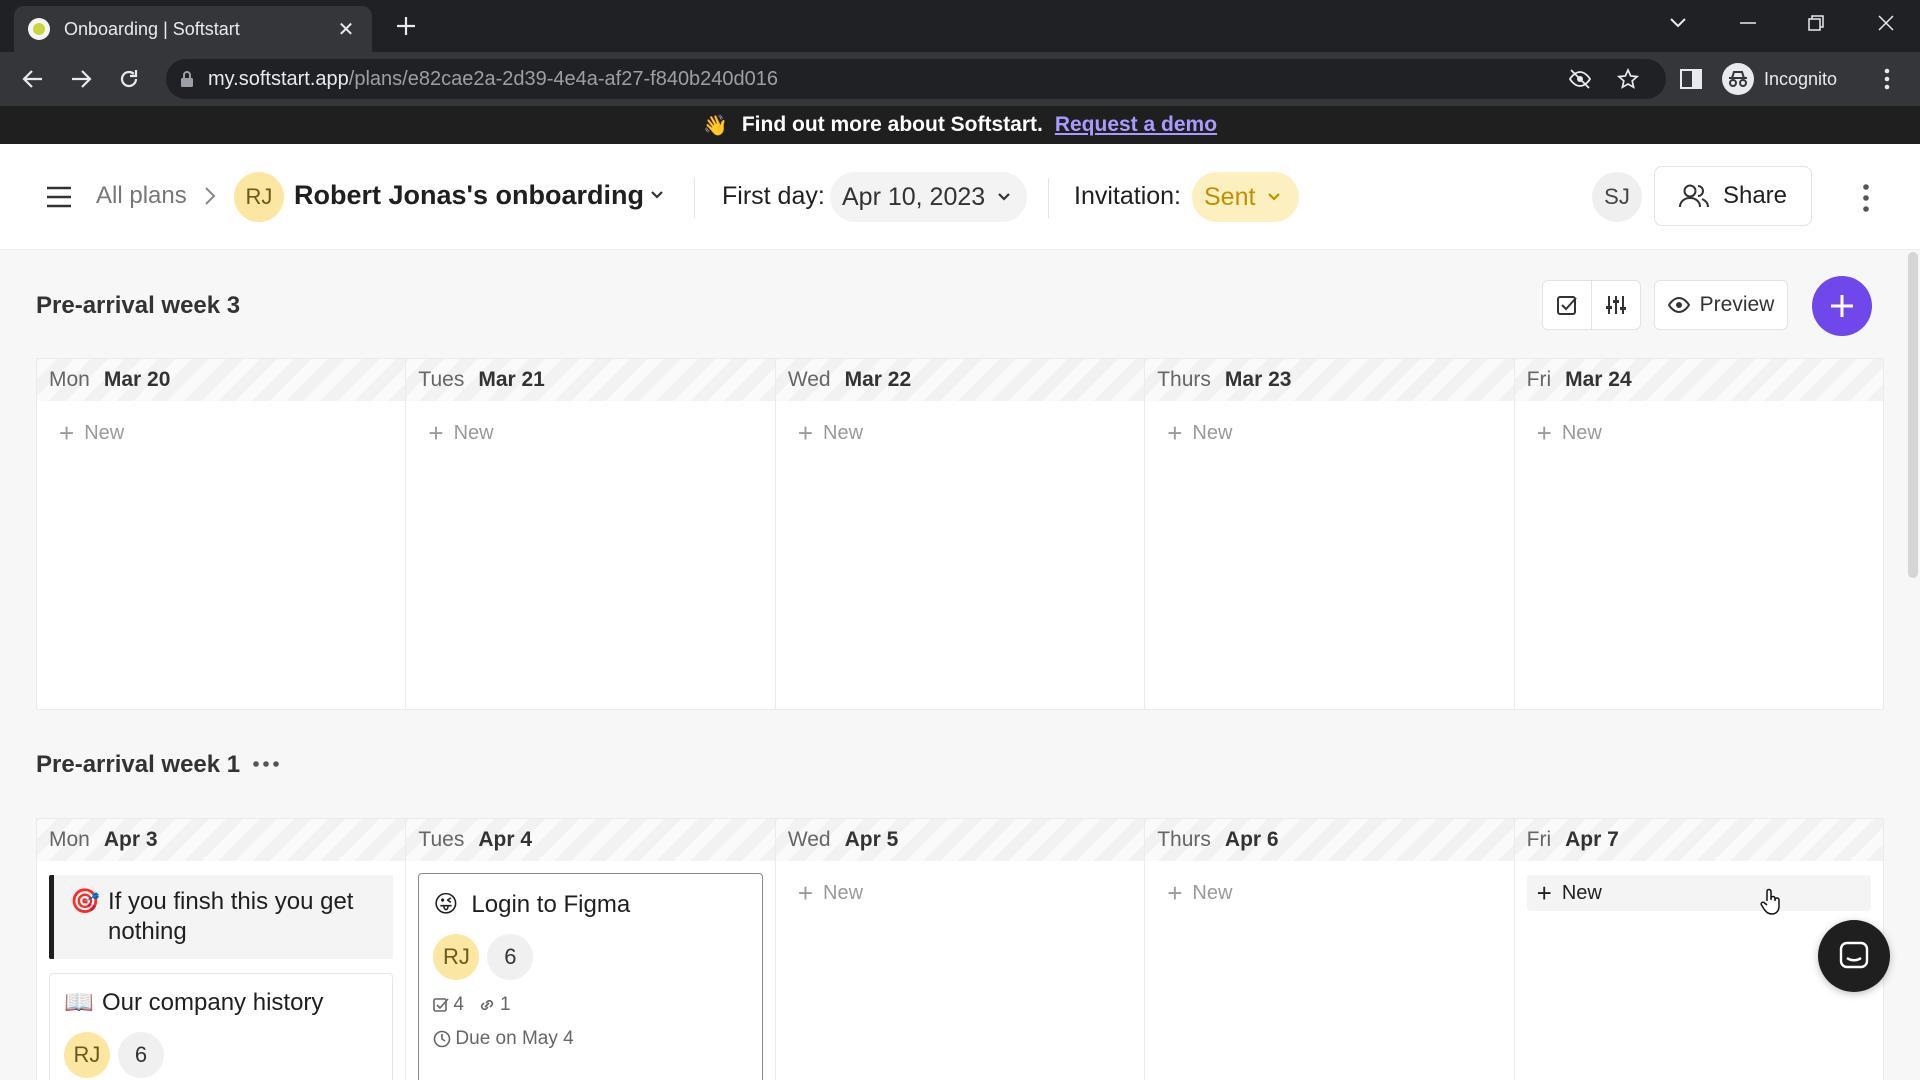 This screenshot has width=1920, height=1080. What do you see at coordinates (590, 976) in the screenshot?
I see `task-card: 😜 Login to Figma RJ 6 4 1 Due on May 4` at bounding box center [590, 976].